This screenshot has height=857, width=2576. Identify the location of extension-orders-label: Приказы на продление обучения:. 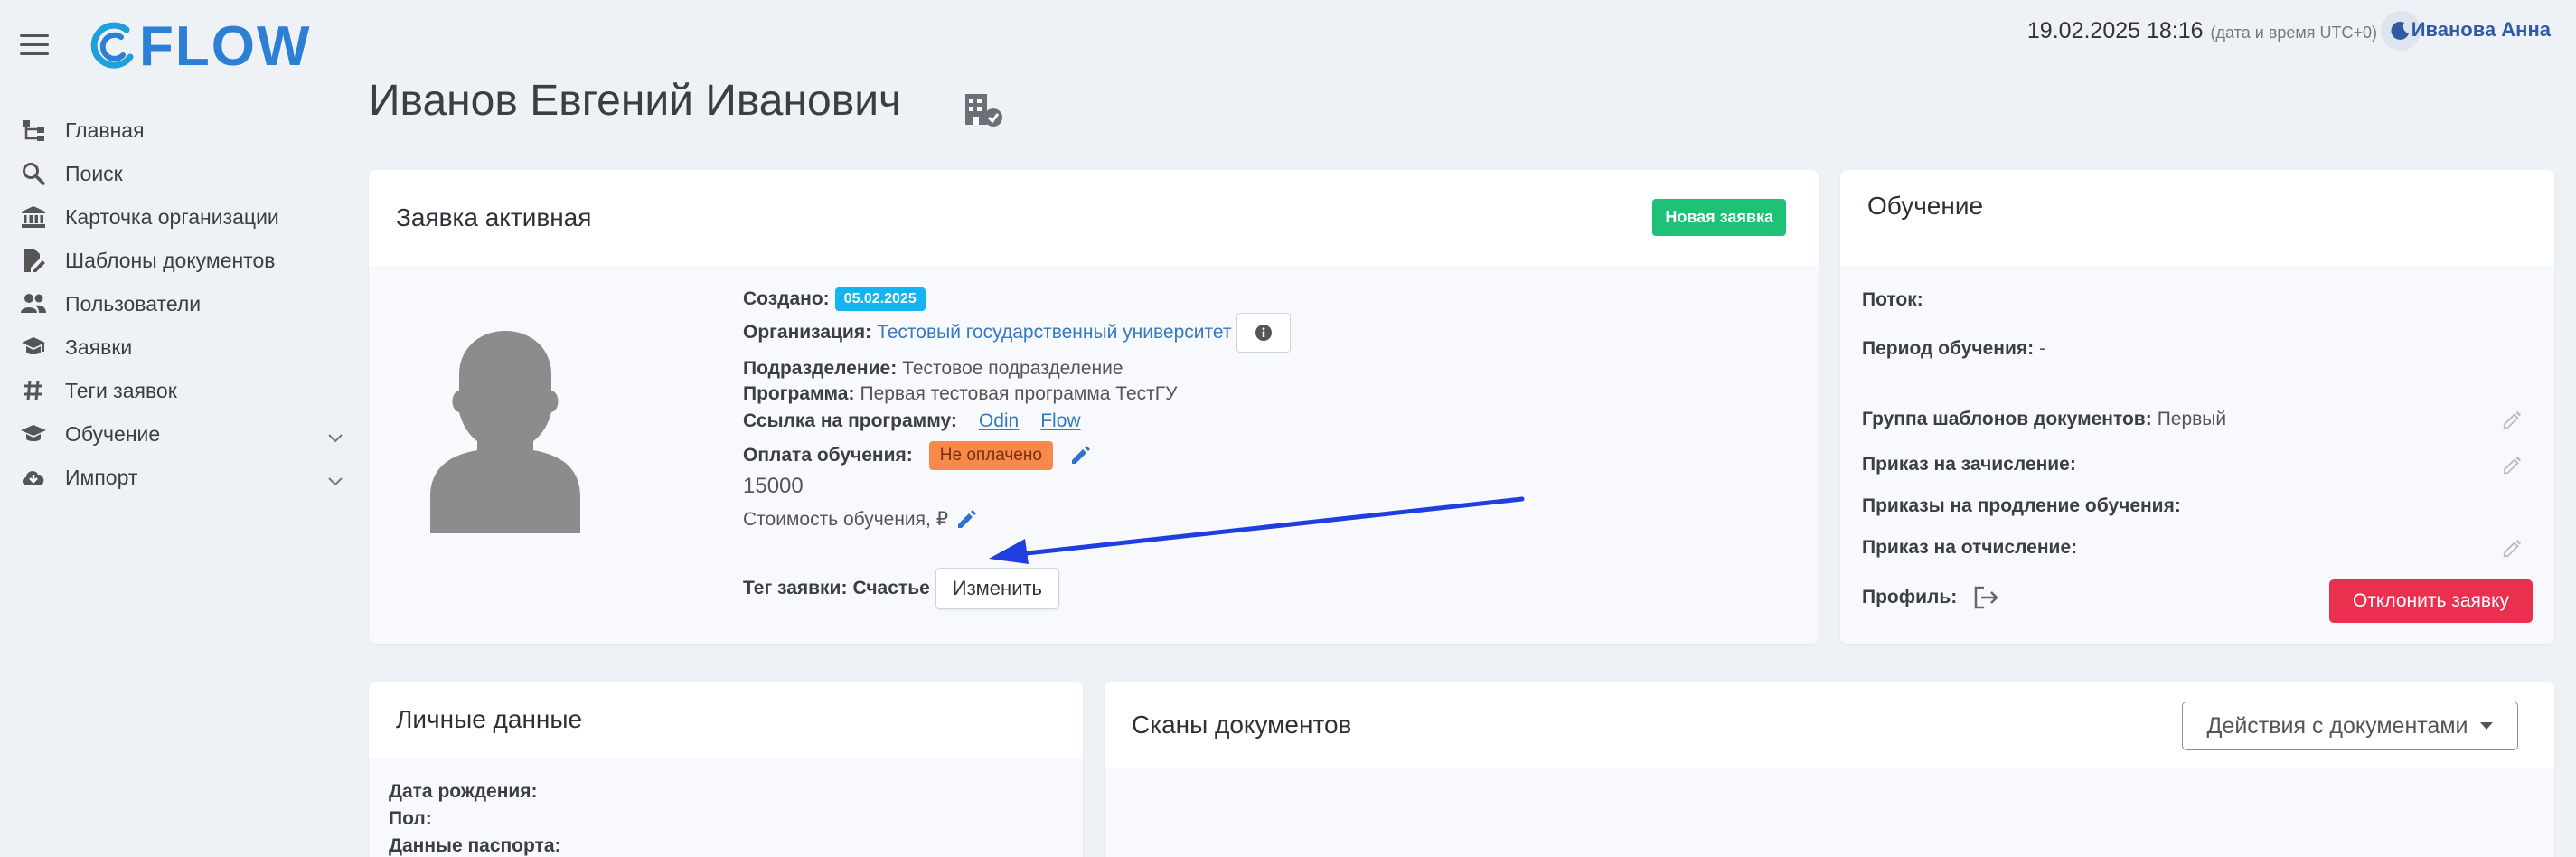
(2021, 505).